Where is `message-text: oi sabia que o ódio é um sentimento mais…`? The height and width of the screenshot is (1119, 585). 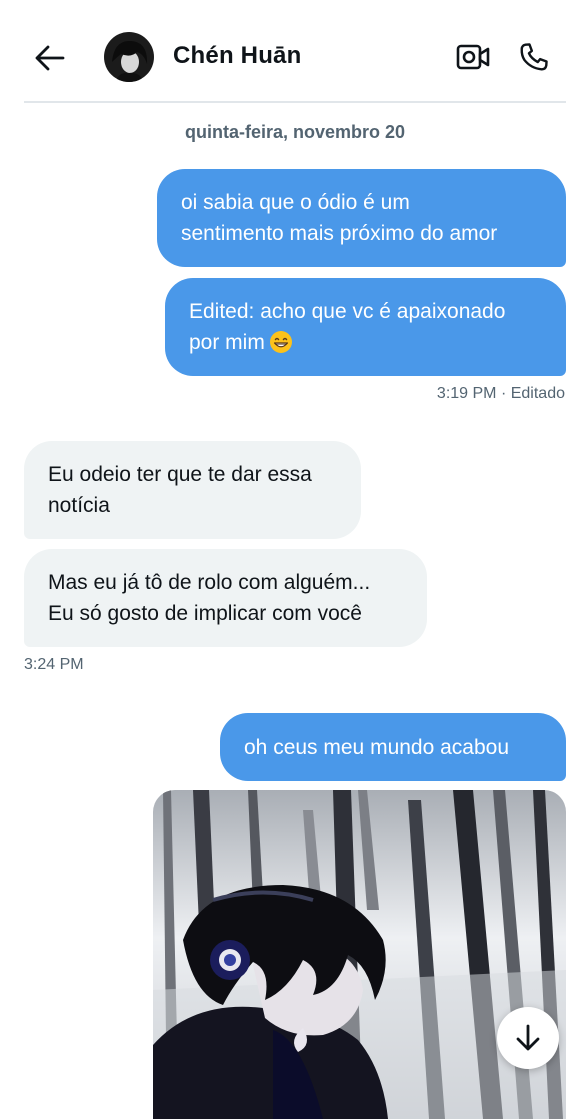
message-text: oi sabia que o ódio é um sentimento mais… is located at coordinates (339, 218).